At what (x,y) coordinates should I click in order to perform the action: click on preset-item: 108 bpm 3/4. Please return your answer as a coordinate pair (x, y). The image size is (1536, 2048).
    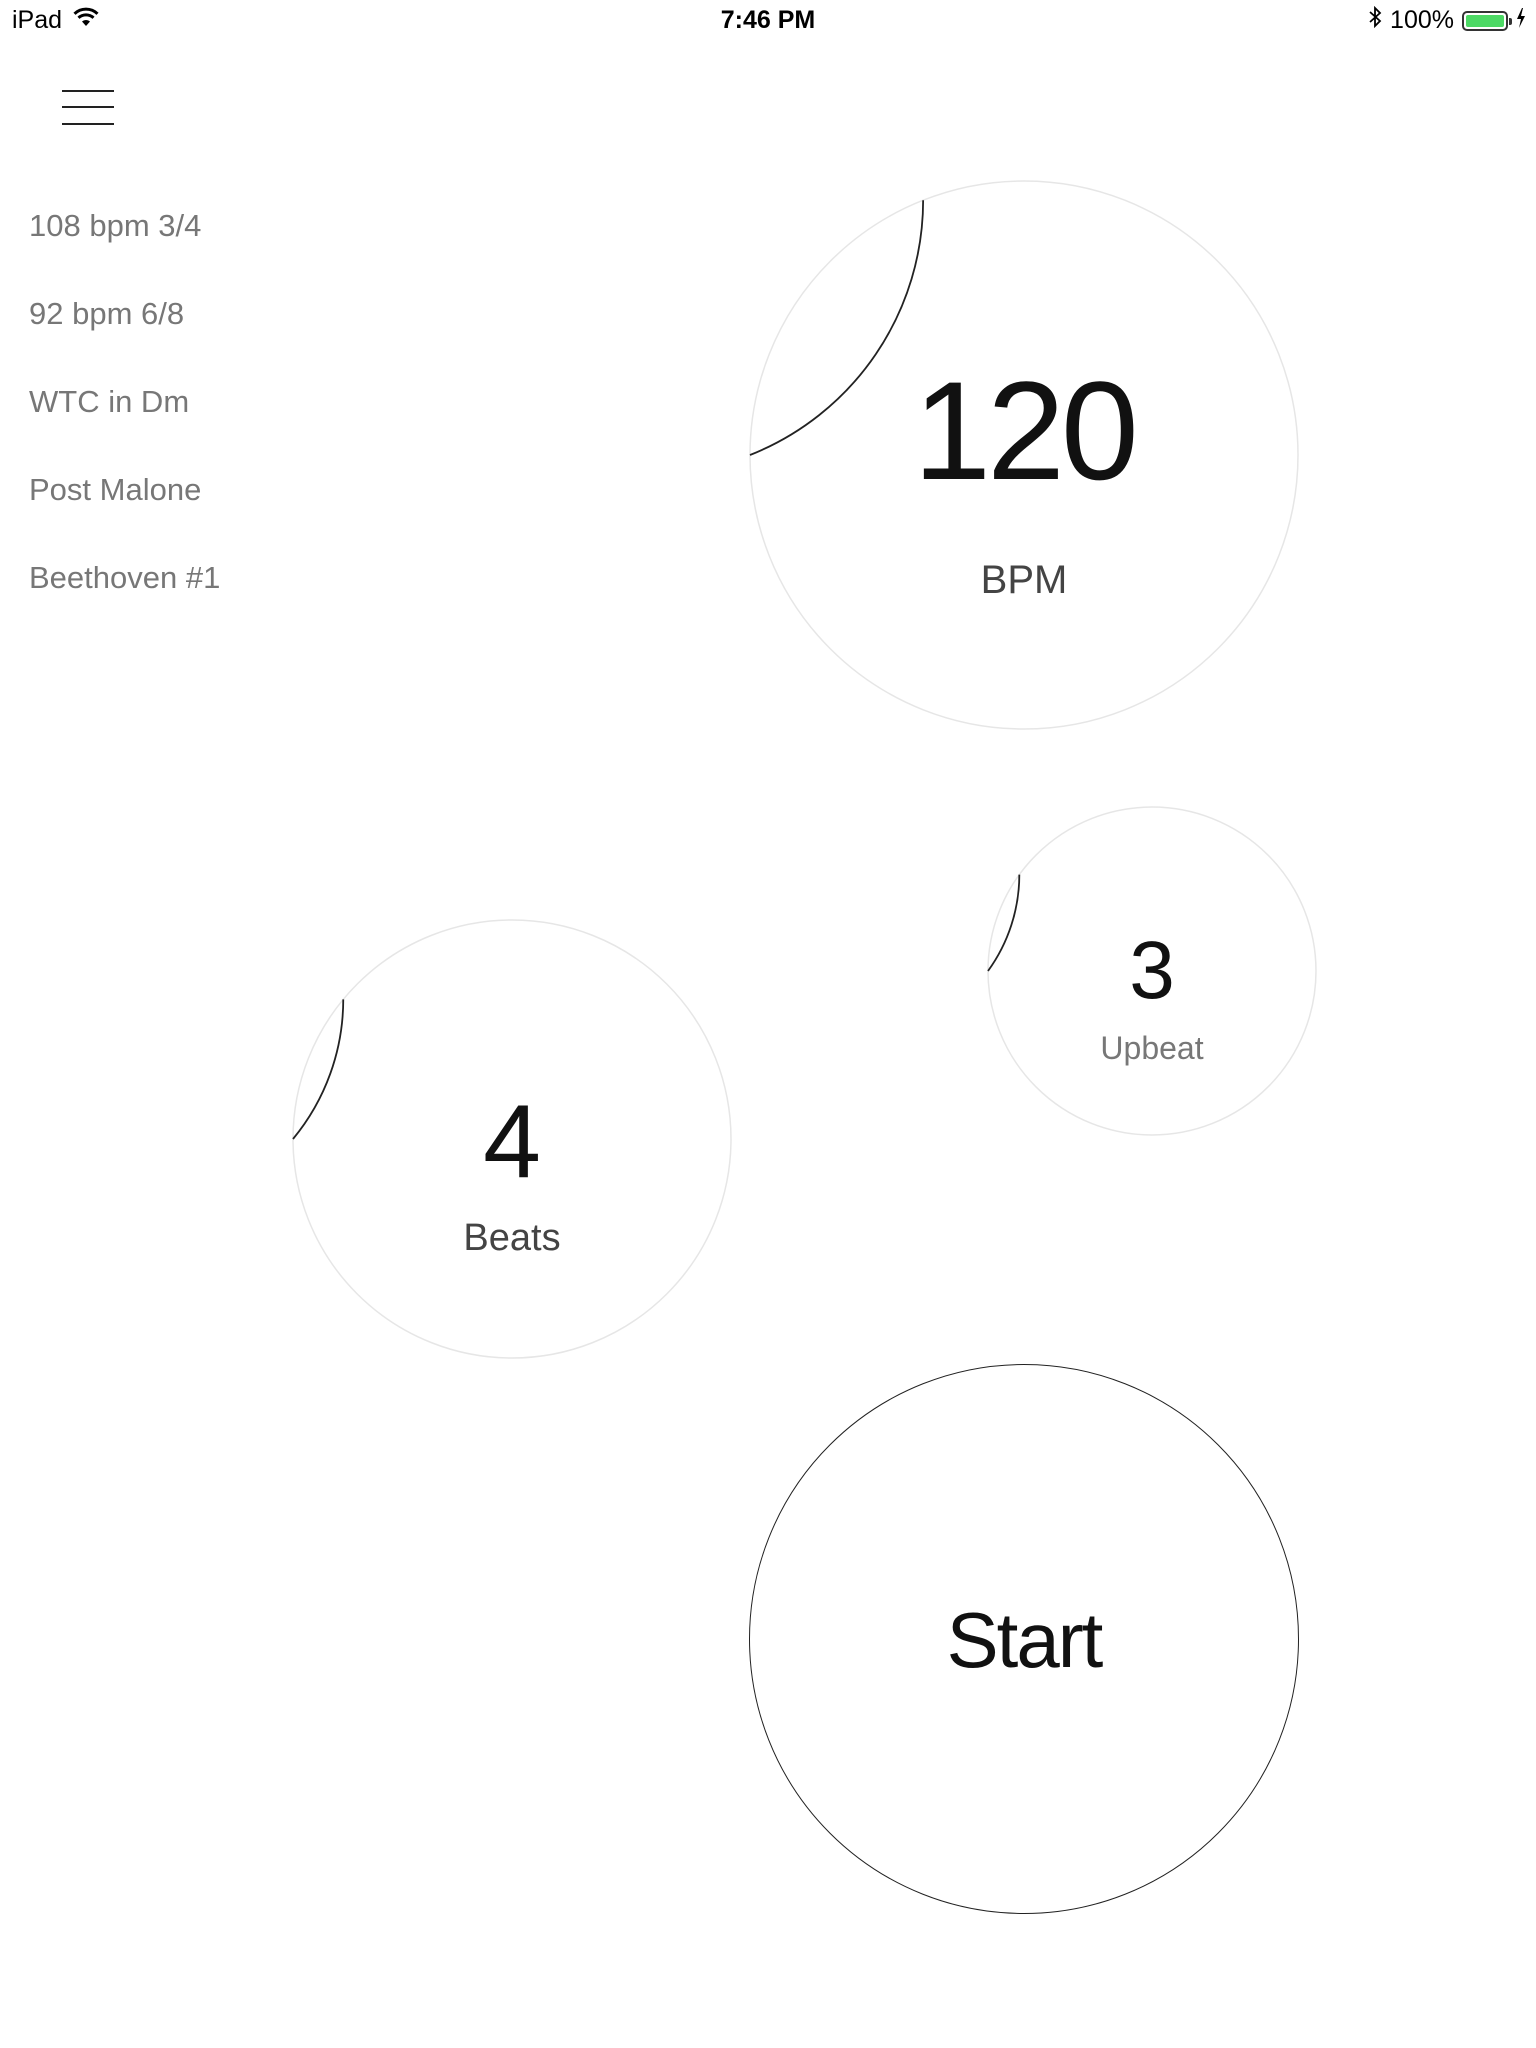
    Looking at the image, I should click on (124, 244).